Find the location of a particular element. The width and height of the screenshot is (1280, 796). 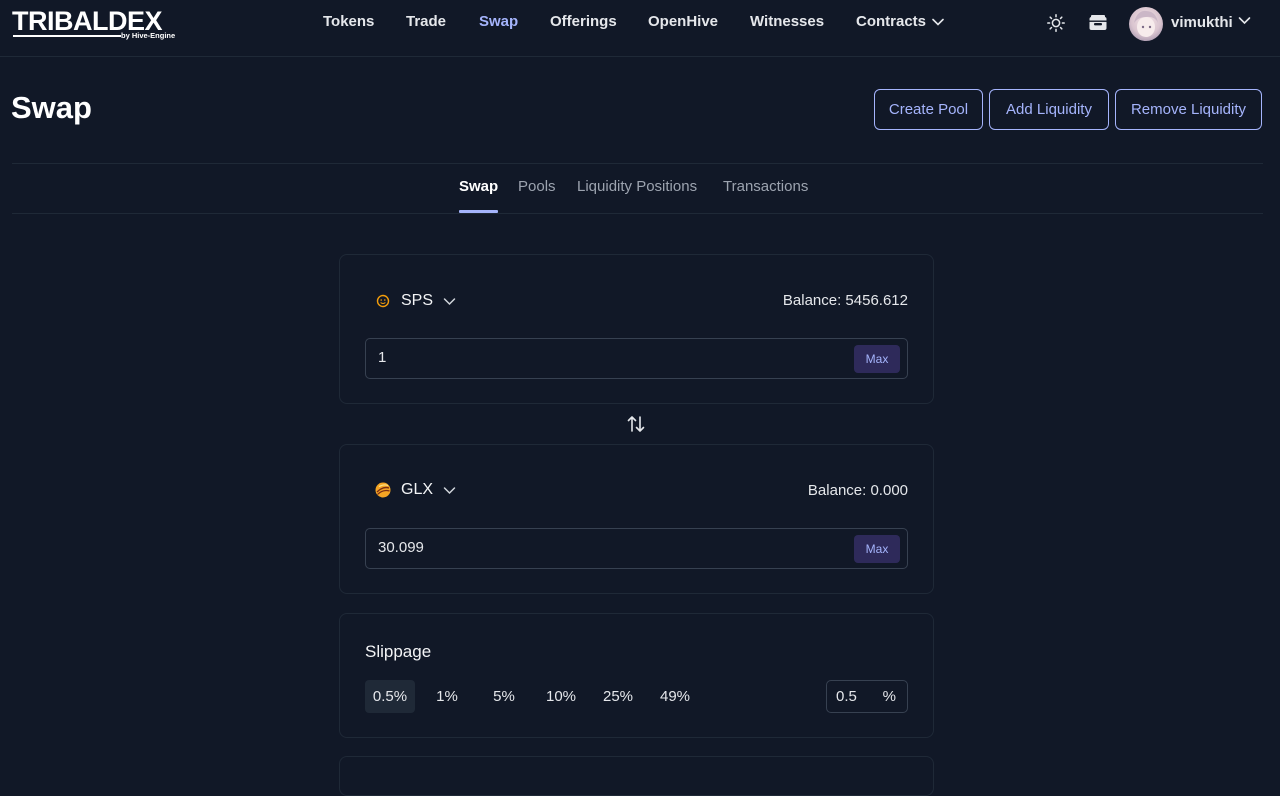

create-pool-button: Create Pool is located at coordinates (928, 109).